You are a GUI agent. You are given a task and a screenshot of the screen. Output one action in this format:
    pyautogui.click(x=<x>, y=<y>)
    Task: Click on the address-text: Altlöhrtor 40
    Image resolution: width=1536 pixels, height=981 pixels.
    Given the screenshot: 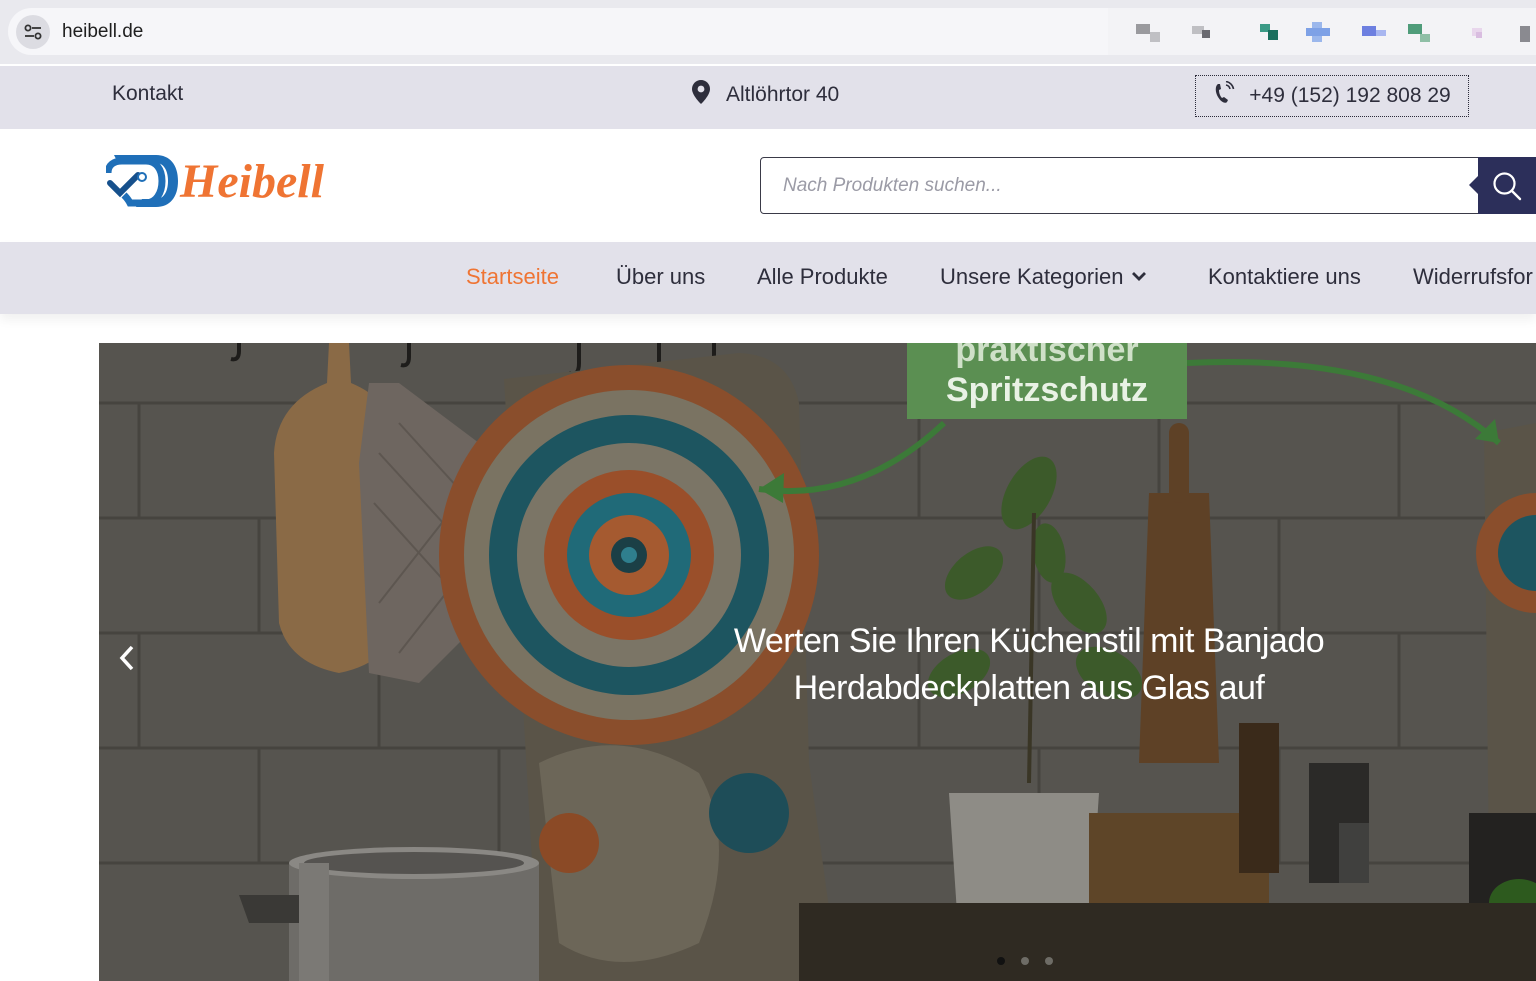 What is the action you would take?
    pyautogui.click(x=783, y=94)
    